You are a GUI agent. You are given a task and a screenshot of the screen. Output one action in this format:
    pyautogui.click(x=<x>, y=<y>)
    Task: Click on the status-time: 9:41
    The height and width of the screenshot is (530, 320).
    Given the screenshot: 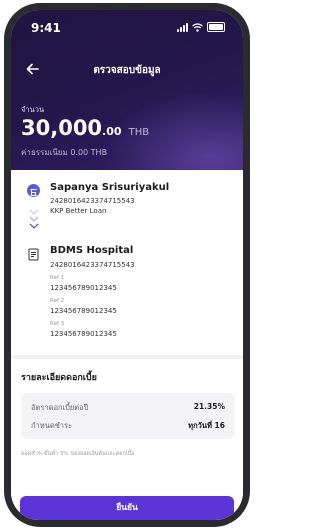 What is the action you would take?
    pyautogui.click(x=46, y=28)
    